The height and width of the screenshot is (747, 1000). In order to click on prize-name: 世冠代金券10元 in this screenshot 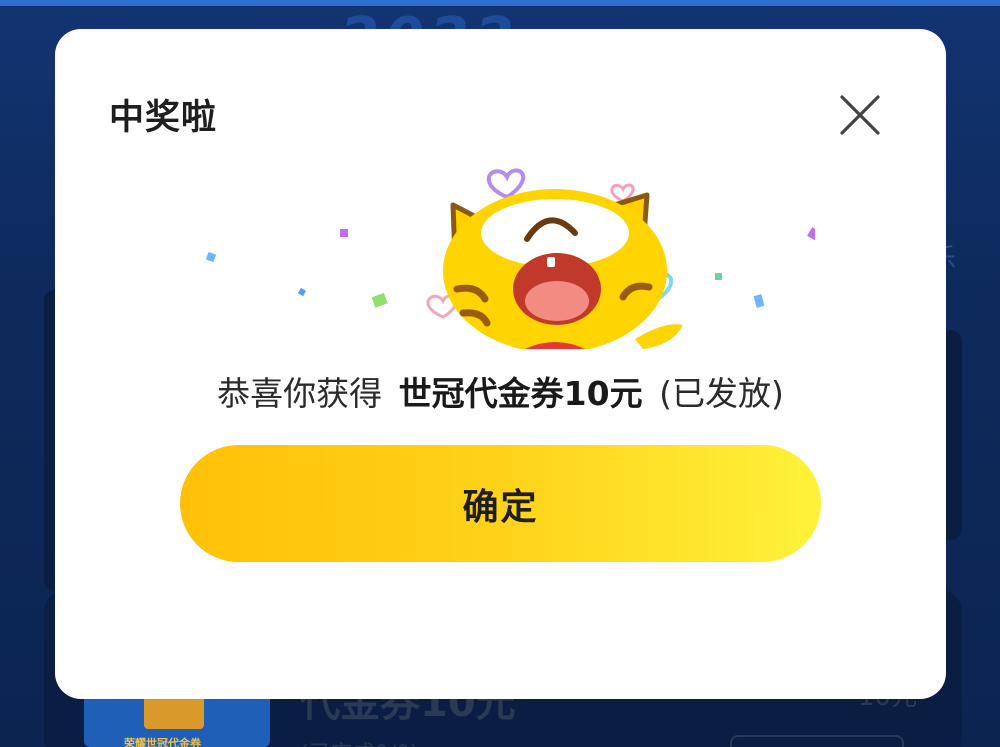, I will do `click(520, 393)`.